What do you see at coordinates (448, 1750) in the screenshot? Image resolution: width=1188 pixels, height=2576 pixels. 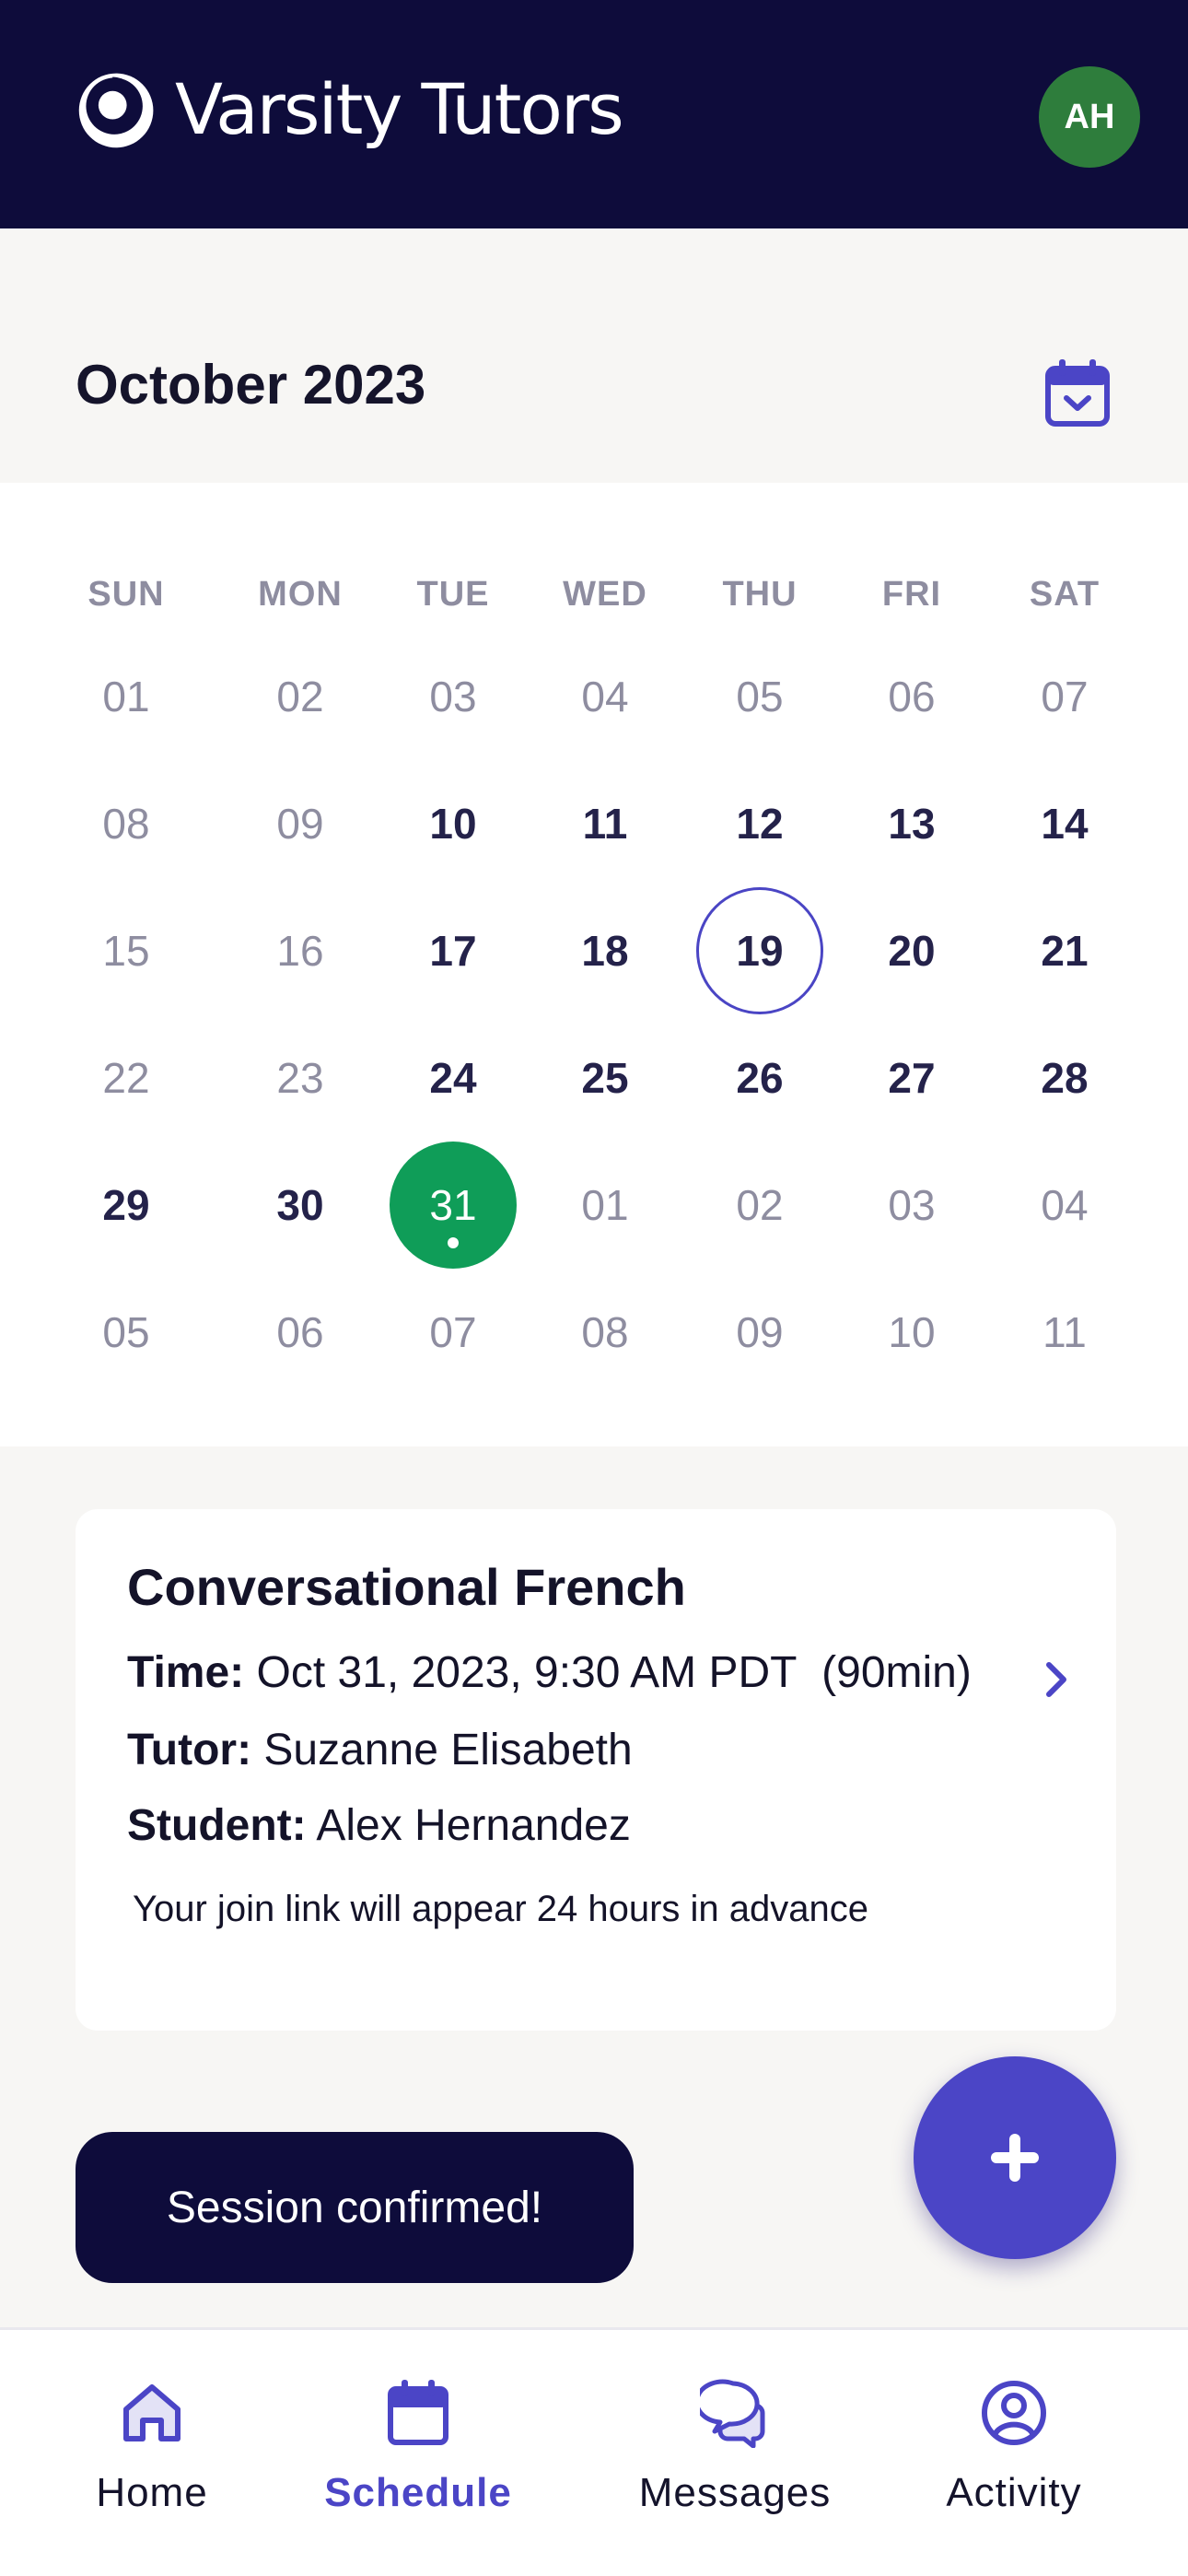 I see `tutor-name: Suzanne Elisabeth` at bounding box center [448, 1750].